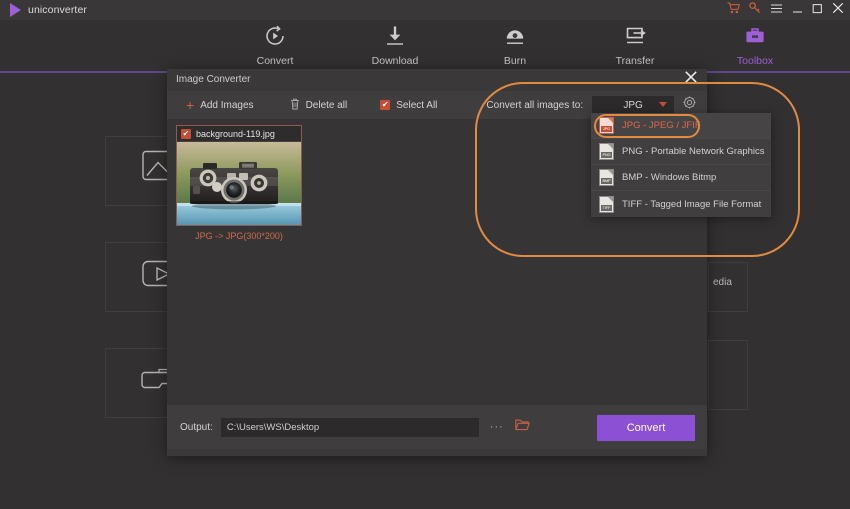 The height and width of the screenshot is (509, 850). I want to click on format-option-png: PNG PNG - Portable Network Graphics, so click(681, 152).